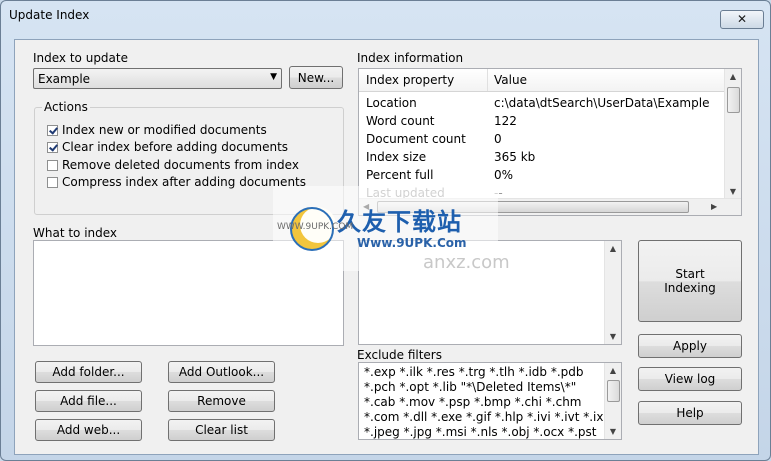 The height and width of the screenshot is (461, 771). I want to click on table-row: c:\data\dtSearch\UserData\Example, so click(601, 103).